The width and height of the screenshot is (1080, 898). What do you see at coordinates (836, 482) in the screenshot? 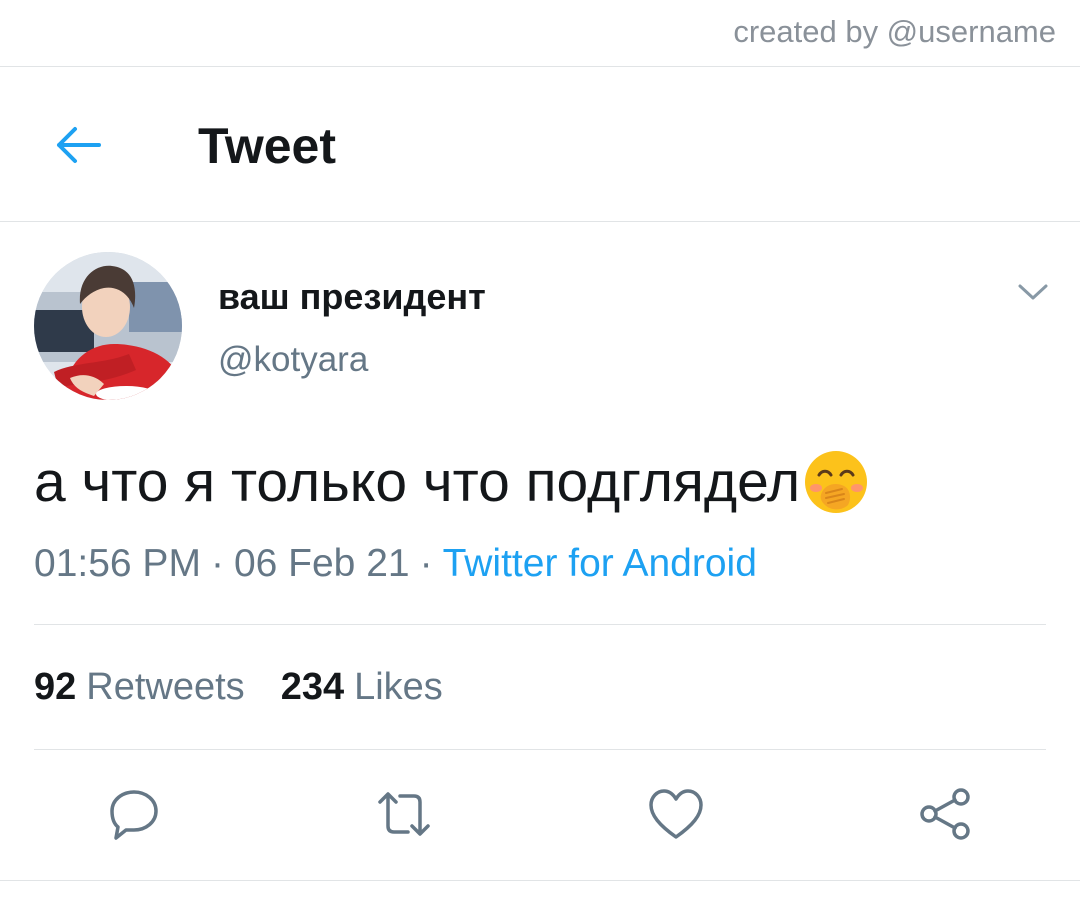
I see `face-with-hand-over-mouth-icon` at bounding box center [836, 482].